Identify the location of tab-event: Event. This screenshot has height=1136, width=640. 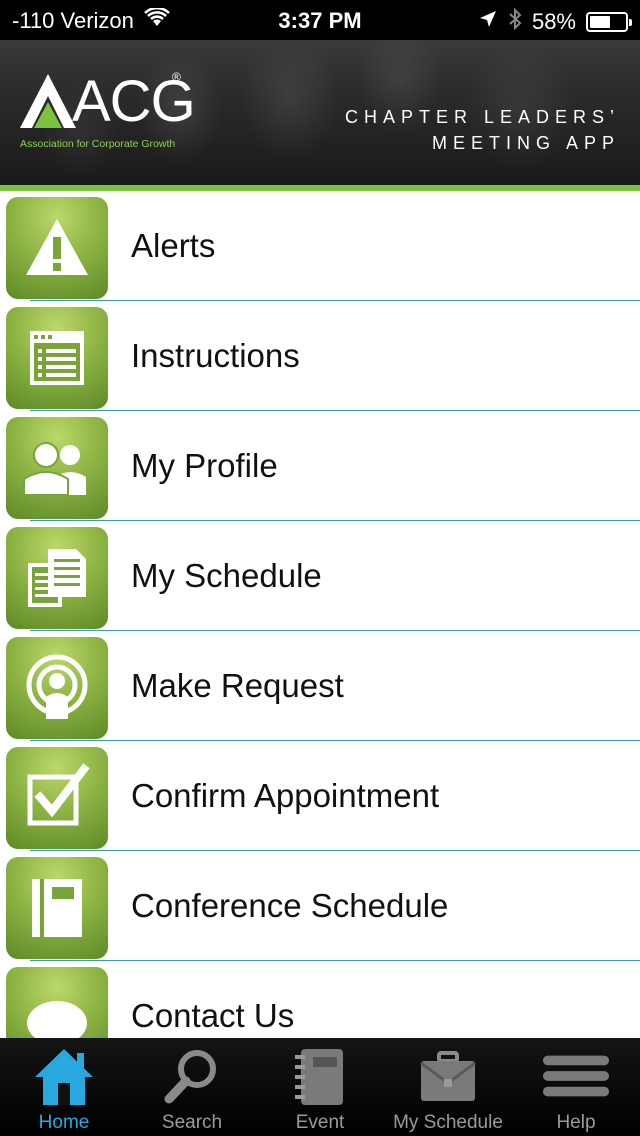
(320, 1087).